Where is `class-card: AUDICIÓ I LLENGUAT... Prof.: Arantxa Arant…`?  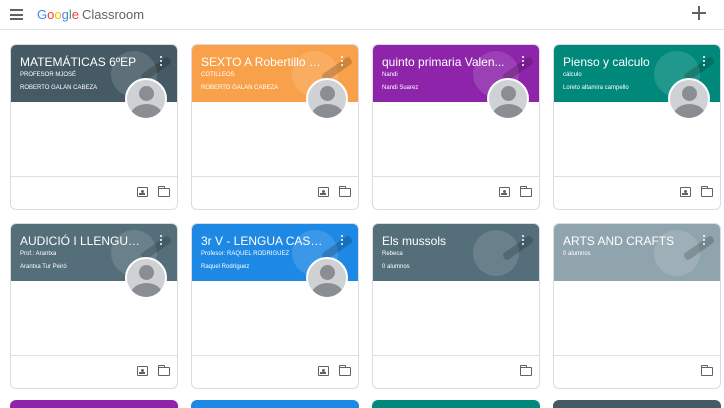 class-card: AUDICIÓ I LLENGUAT... Prof.: Arantxa Arant… is located at coordinates (94, 306).